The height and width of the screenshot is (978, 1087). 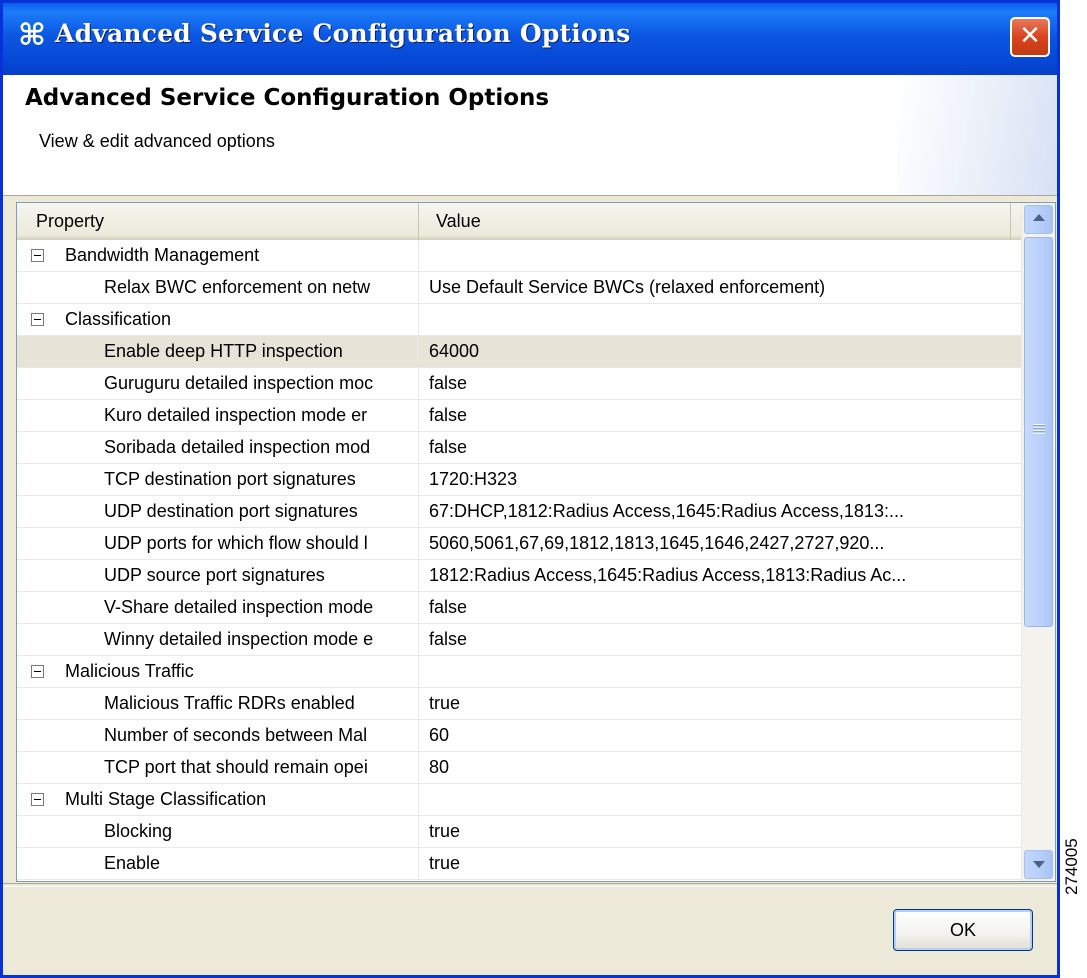 What do you see at coordinates (230, 479) in the screenshot?
I see `property-label: TCP destination port signatures` at bounding box center [230, 479].